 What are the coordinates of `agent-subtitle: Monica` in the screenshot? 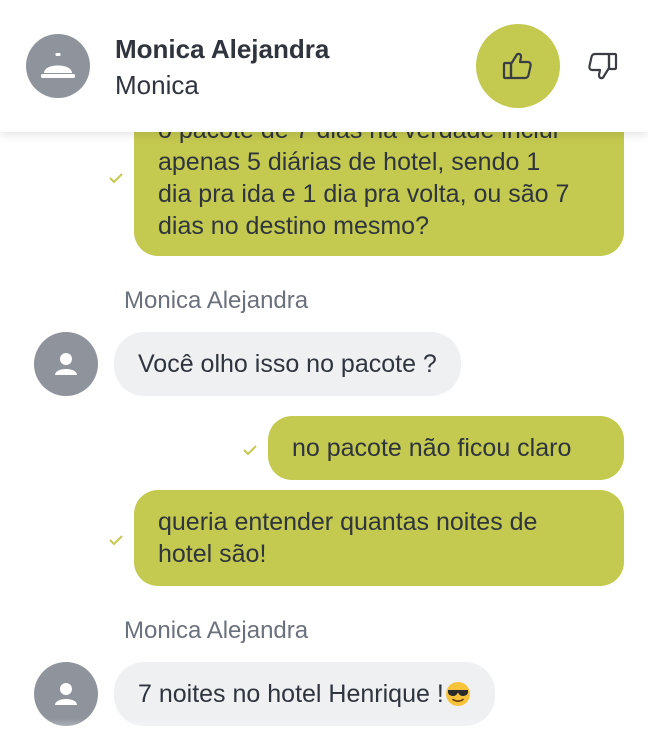 It's located at (157, 85).